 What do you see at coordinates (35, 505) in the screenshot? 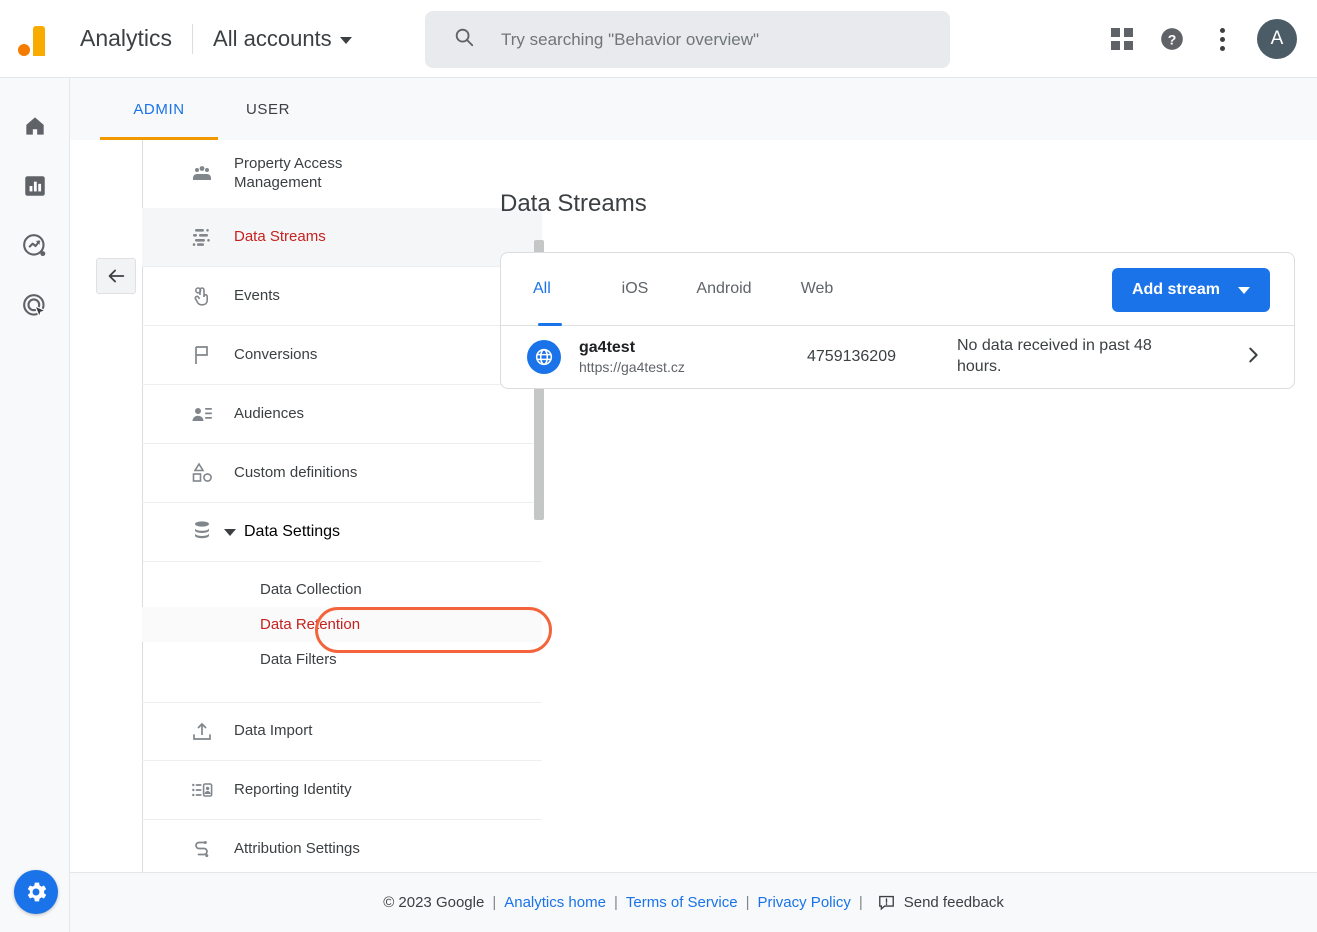
I see `left-rail` at bounding box center [35, 505].